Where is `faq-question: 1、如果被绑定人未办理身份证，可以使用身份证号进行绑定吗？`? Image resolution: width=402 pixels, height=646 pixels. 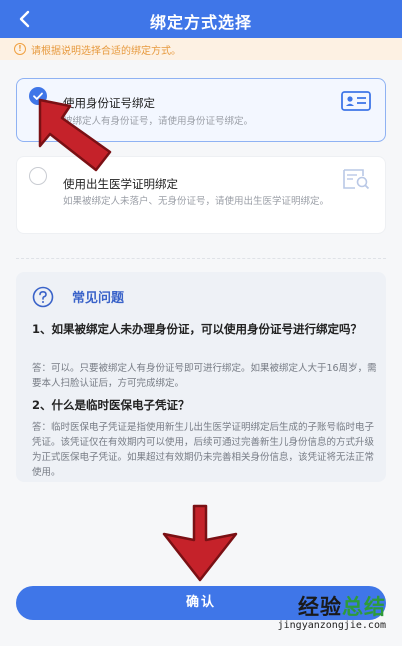 faq-question: 1、如果被绑定人未办理身份证，可以使用身份证号进行绑定吗？ is located at coordinates (197, 329).